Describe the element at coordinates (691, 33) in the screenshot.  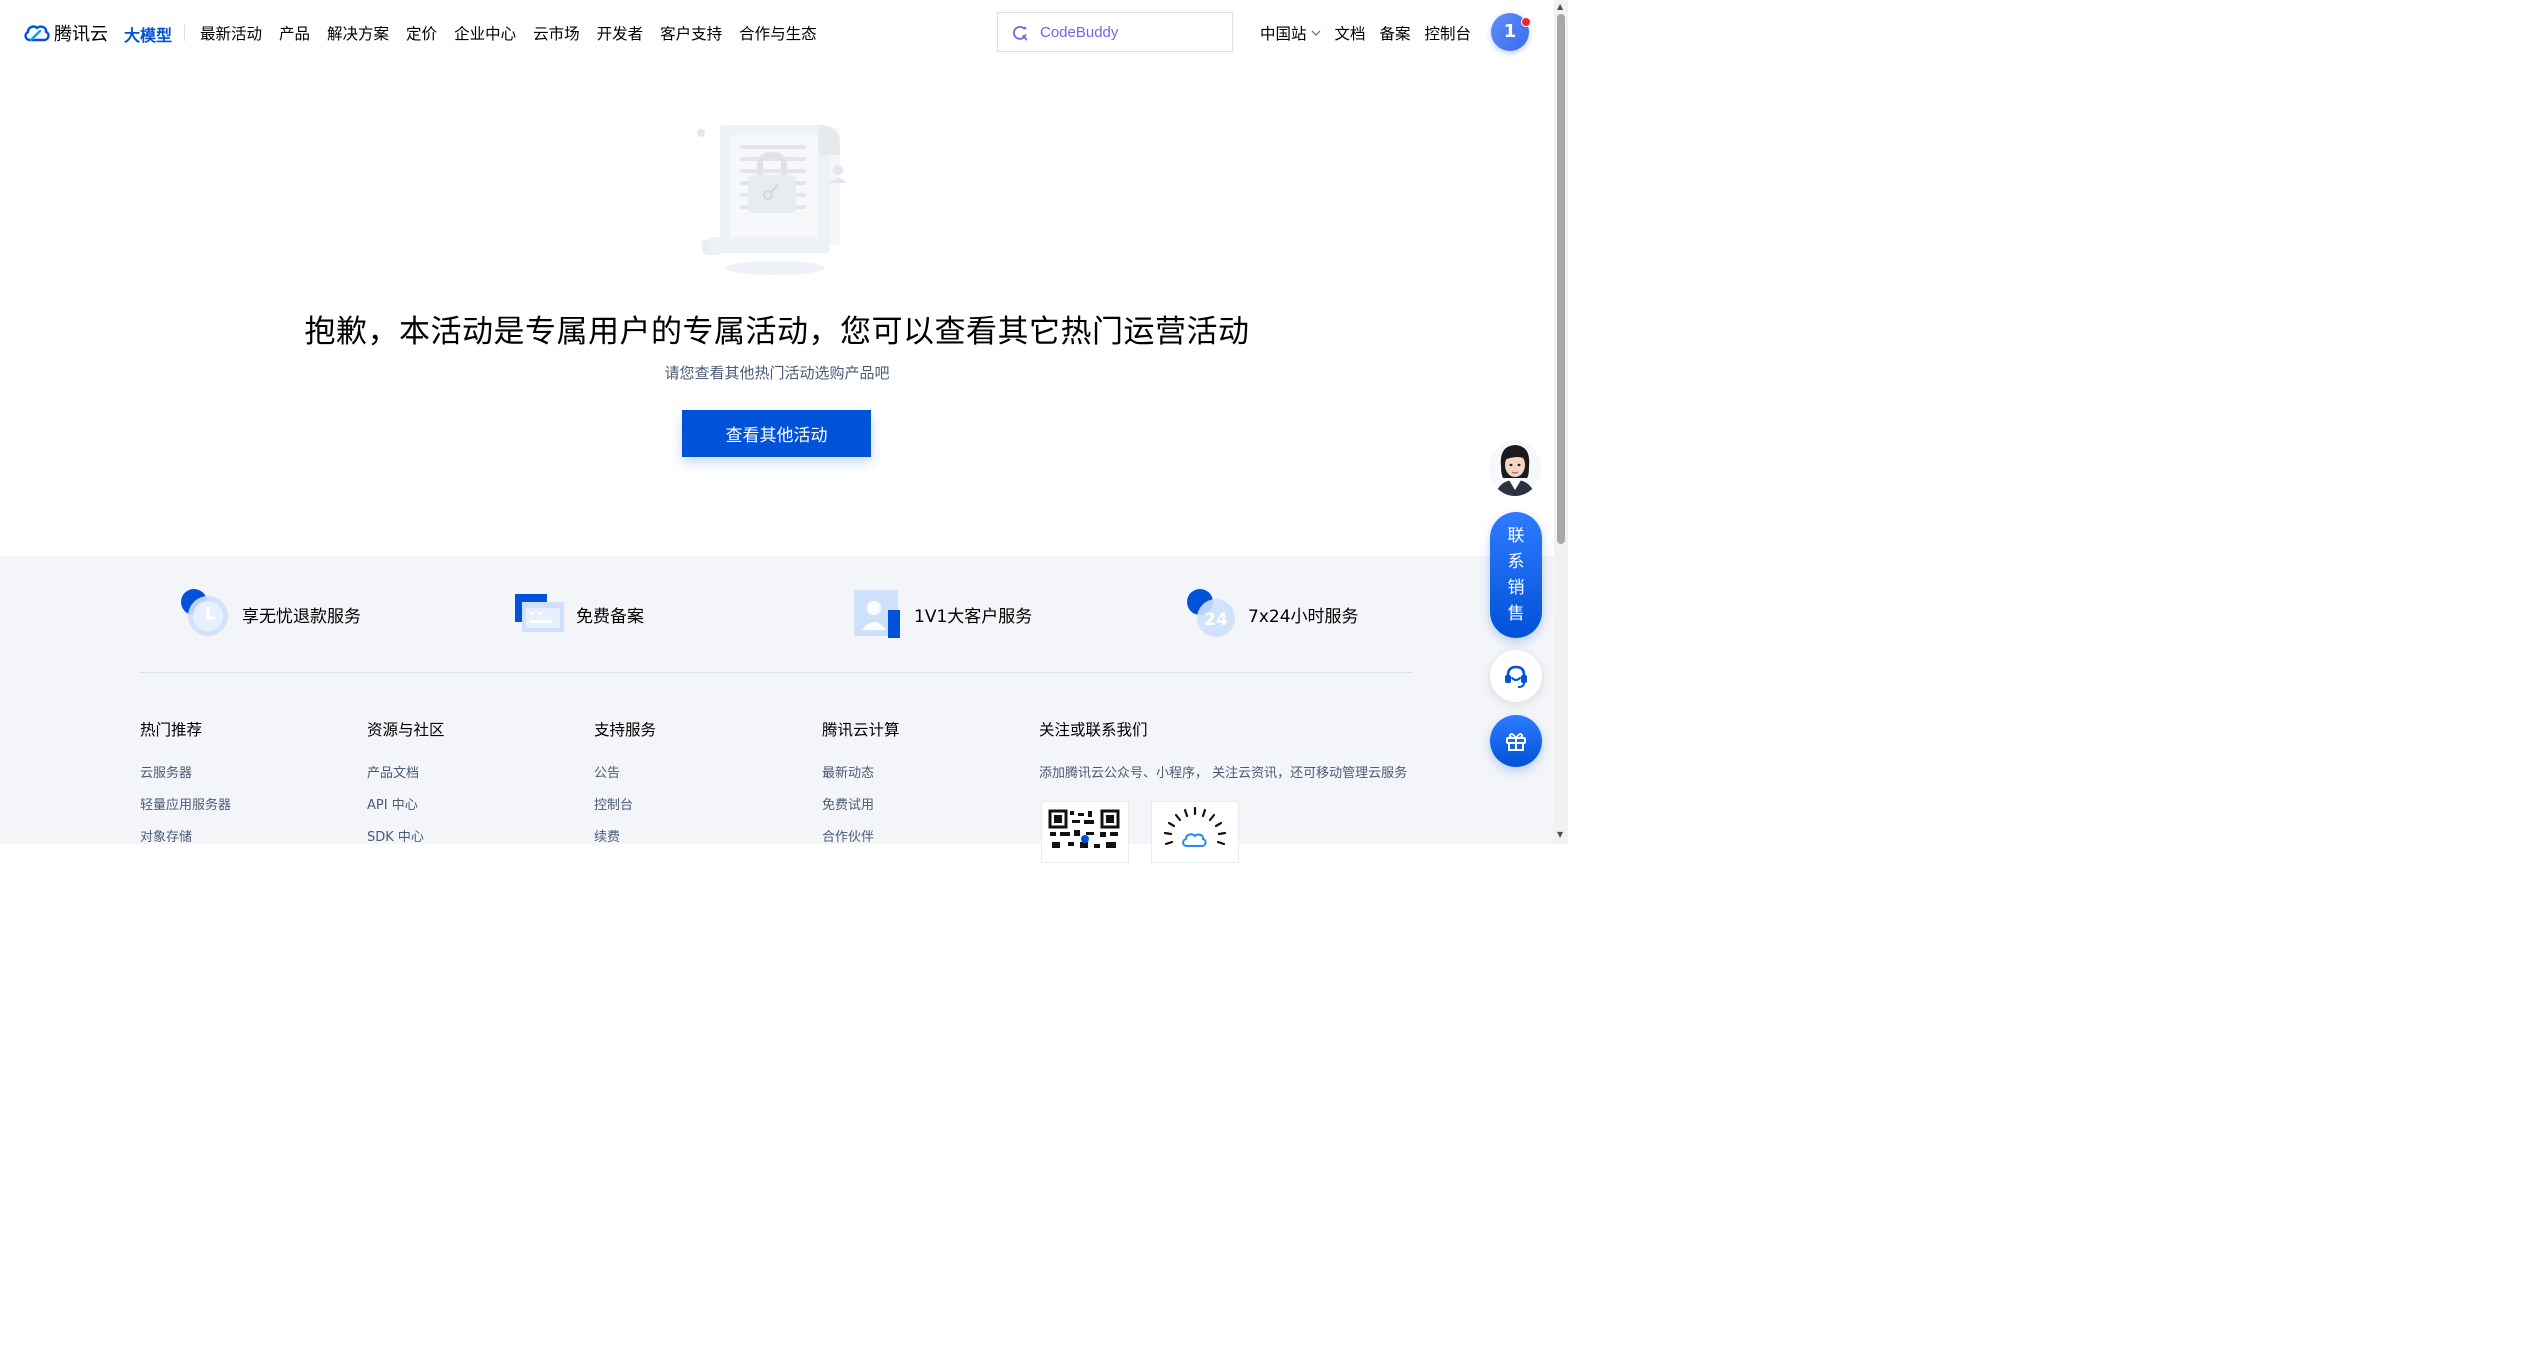
I see `nav-item-support: 客户支持` at that location.